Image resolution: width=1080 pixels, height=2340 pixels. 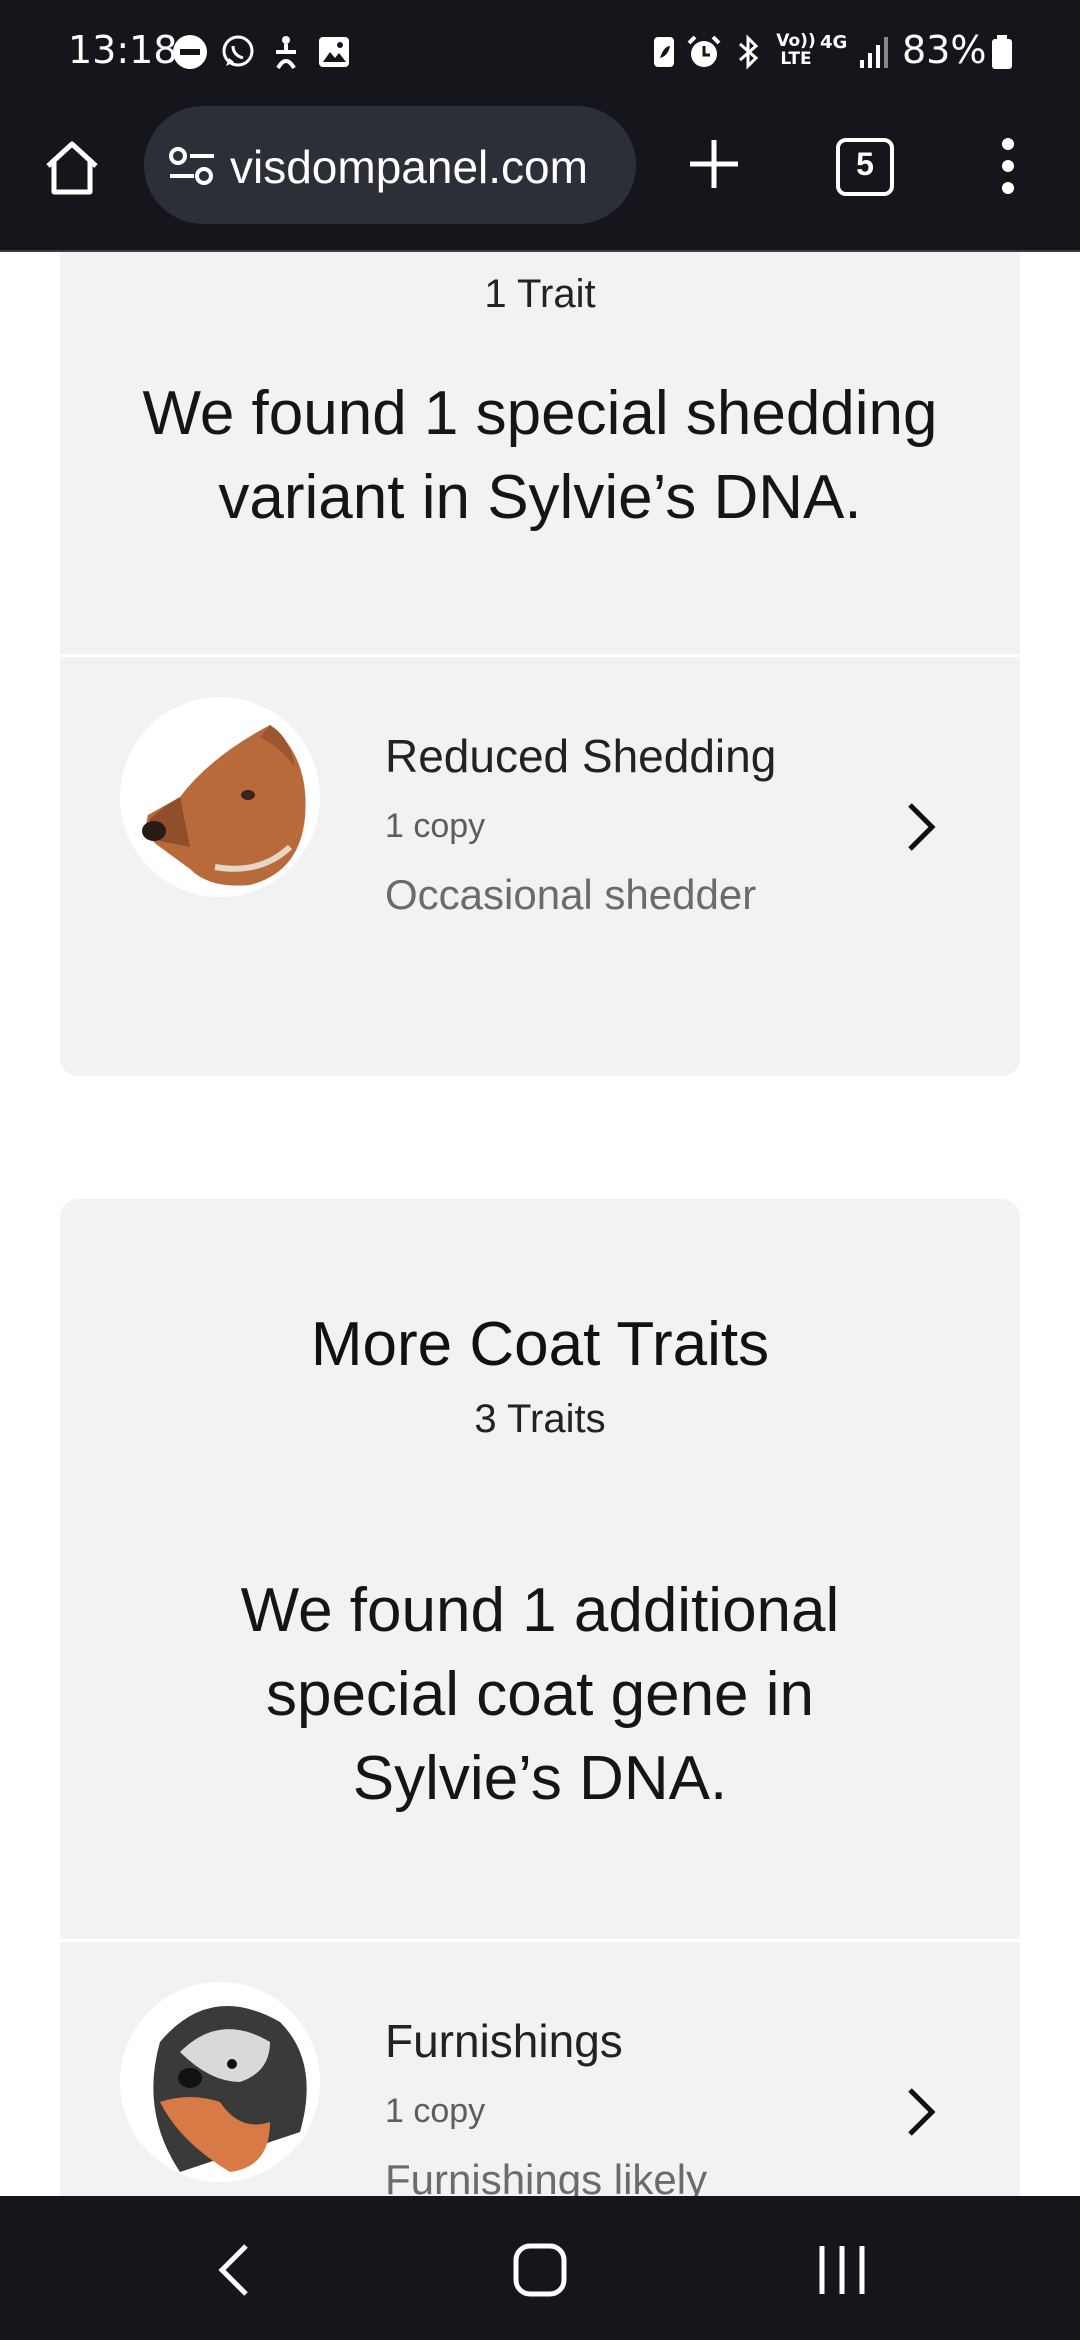 I want to click on gallery-icon, so click(x=334, y=52).